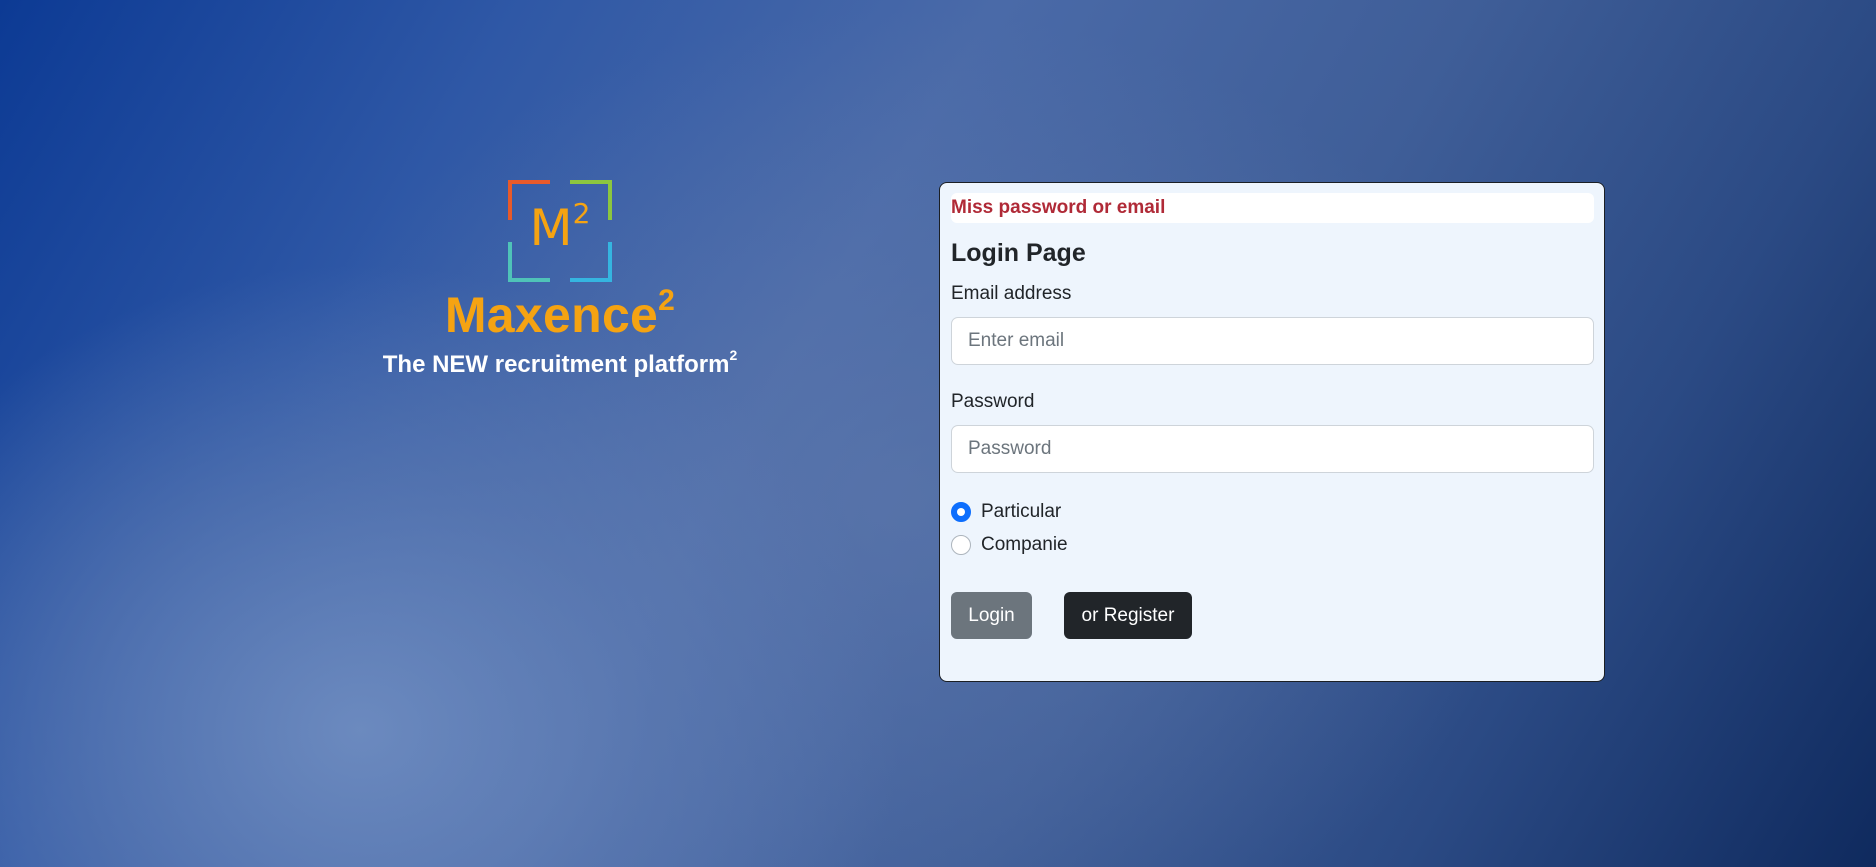 The height and width of the screenshot is (867, 1876). What do you see at coordinates (1018, 253) in the screenshot?
I see `page-title: Login Page` at bounding box center [1018, 253].